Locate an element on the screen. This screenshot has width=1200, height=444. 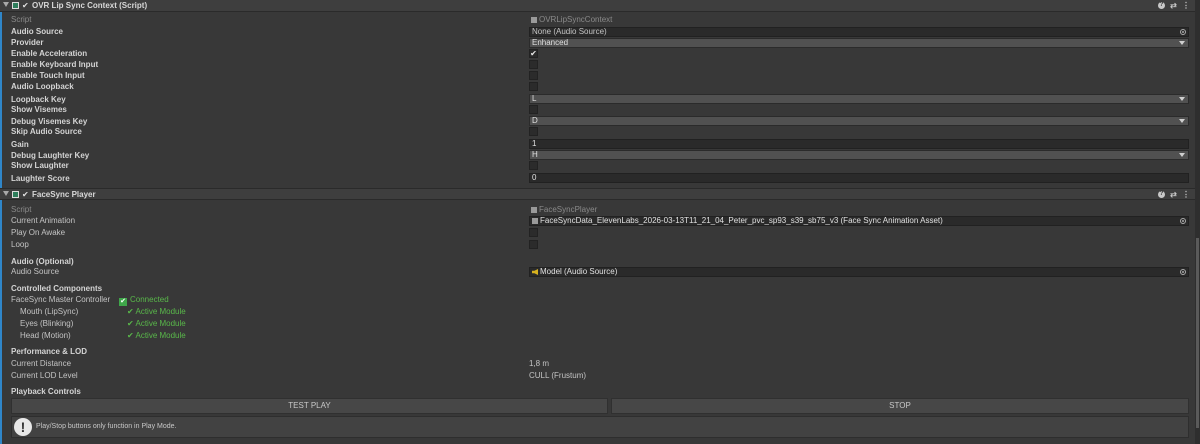
inspector-scrollbar is located at coordinates (1197, 222).